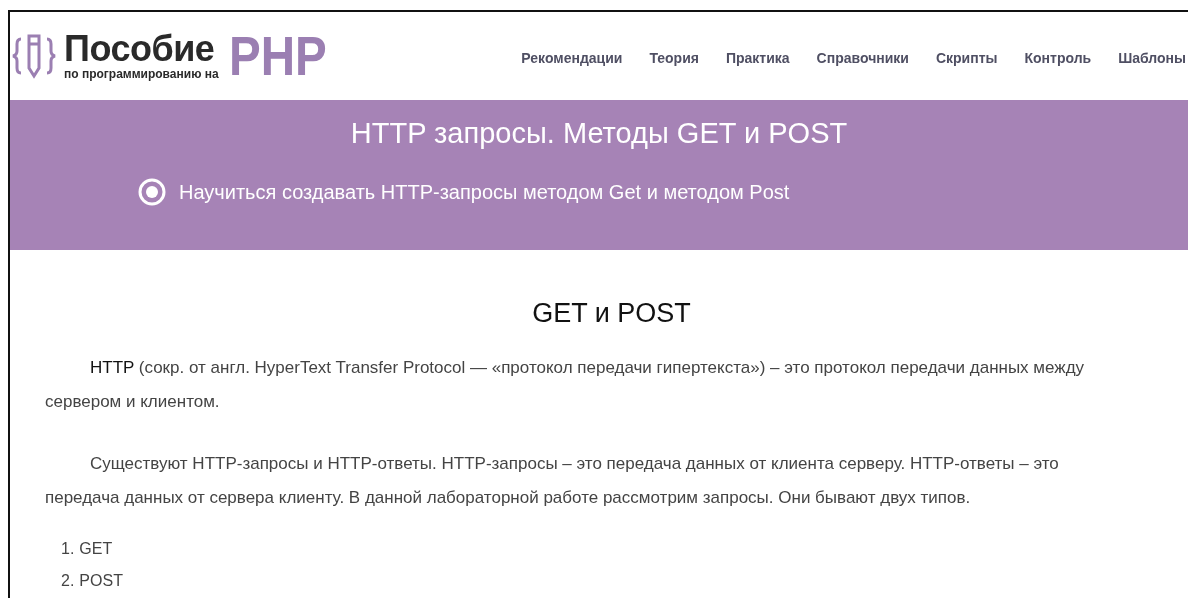  What do you see at coordinates (152, 192) in the screenshot?
I see `target-icon` at bounding box center [152, 192].